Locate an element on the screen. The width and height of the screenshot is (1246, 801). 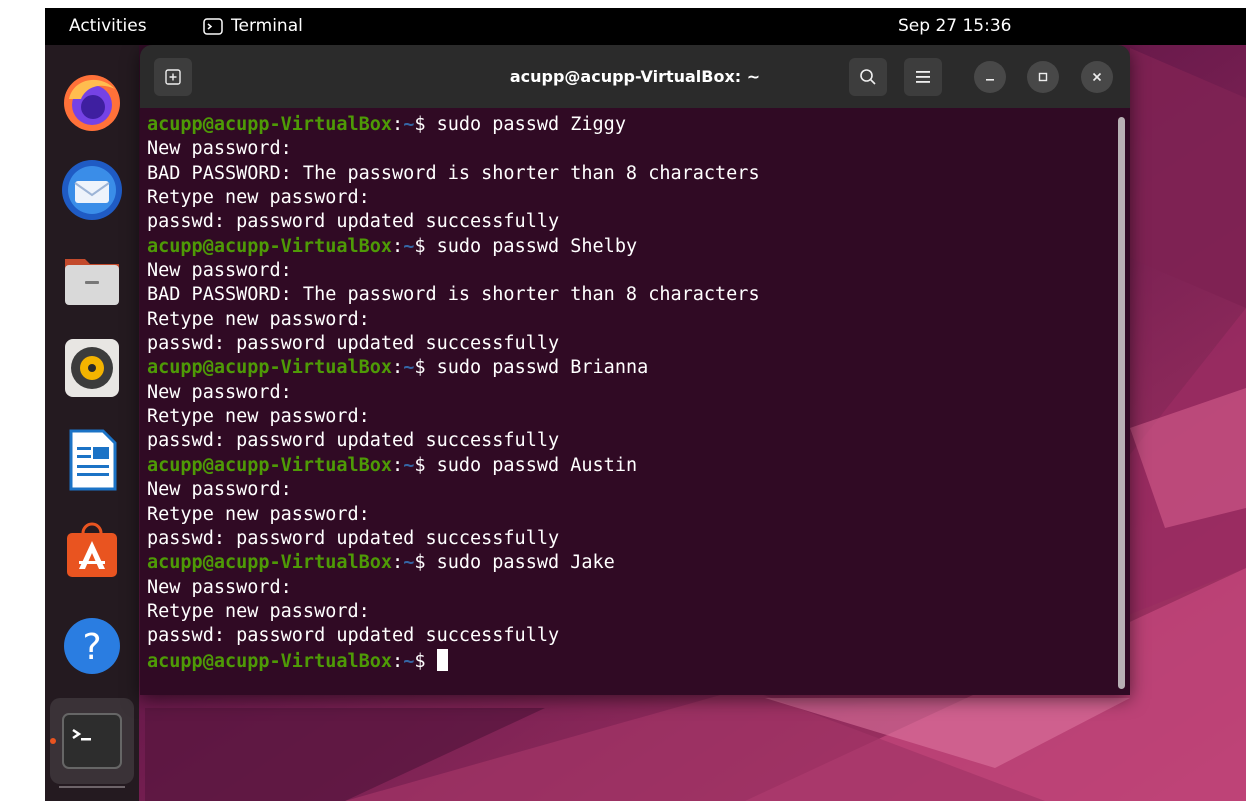
menu-button is located at coordinates (923, 77).